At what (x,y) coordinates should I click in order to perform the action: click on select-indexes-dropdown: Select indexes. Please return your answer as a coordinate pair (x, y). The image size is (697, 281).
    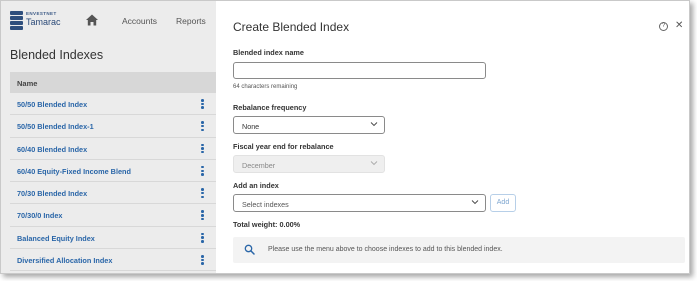
    Looking at the image, I should click on (359, 203).